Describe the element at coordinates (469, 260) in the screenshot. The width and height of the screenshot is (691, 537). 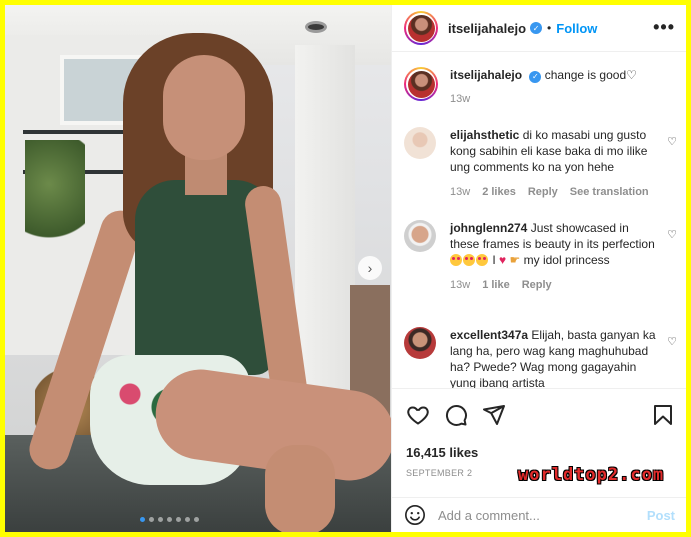
I see `heart-eyes-emoji-icon` at that location.